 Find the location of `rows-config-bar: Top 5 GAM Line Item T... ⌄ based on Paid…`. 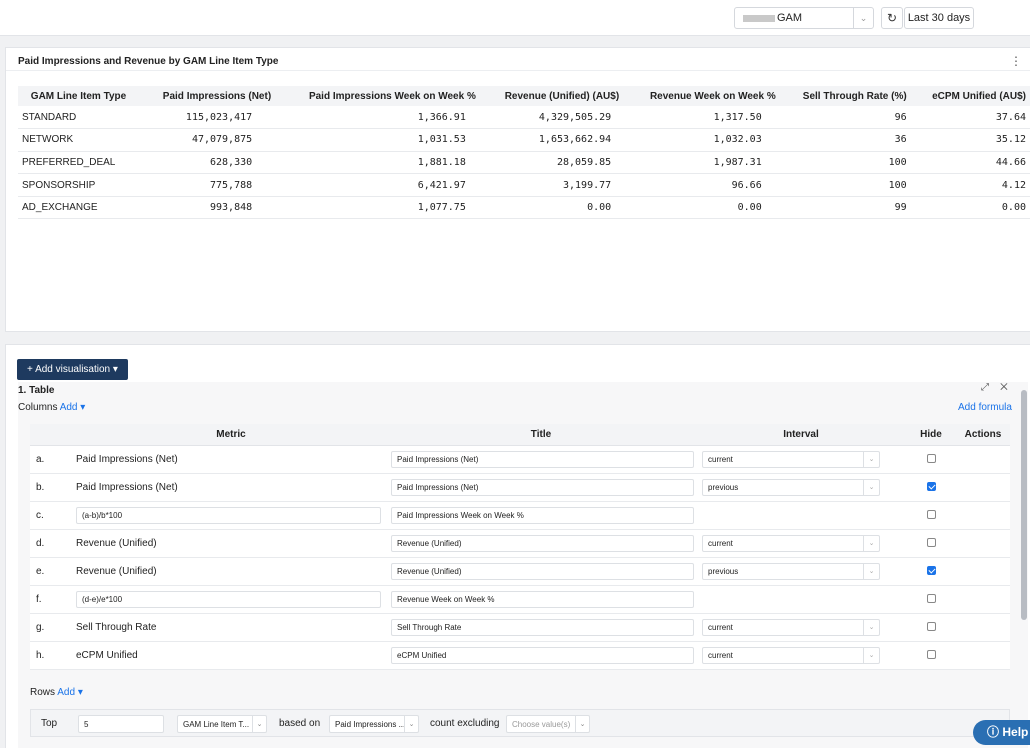

rows-config-bar: Top 5 GAM Line Item T... ⌄ based on Paid… is located at coordinates (520, 723).